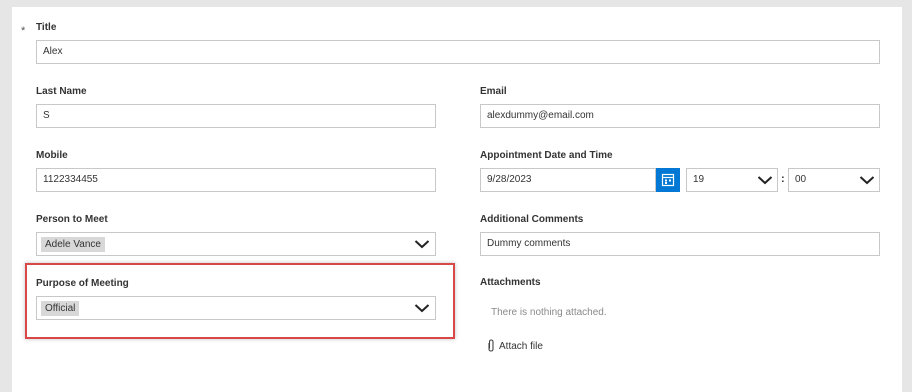 This screenshot has width=912, height=392. Describe the element at coordinates (699, 179) in the screenshot. I see `hour-value: 19` at that location.